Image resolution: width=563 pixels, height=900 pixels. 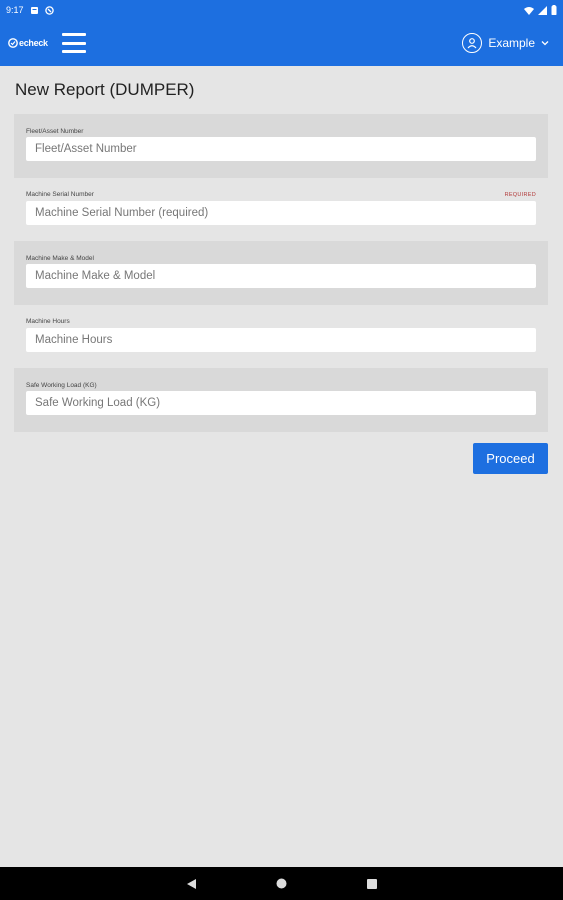 What do you see at coordinates (281, 403) in the screenshot?
I see `safe-working-load-input` at bounding box center [281, 403].